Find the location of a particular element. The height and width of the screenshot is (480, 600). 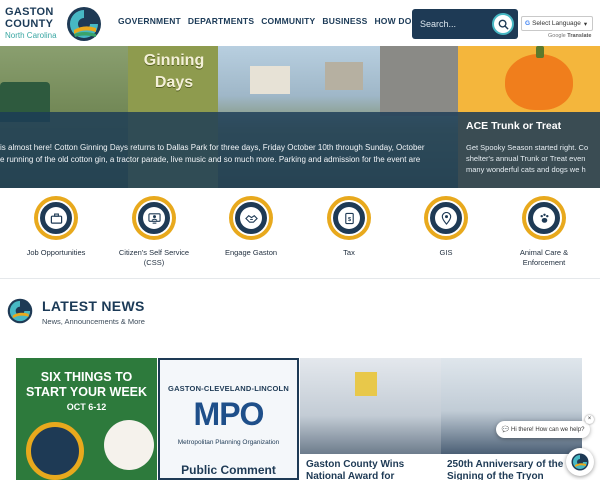

county-logo: GASTON COUNTY North Carolina is located at coordinates (53, 25).